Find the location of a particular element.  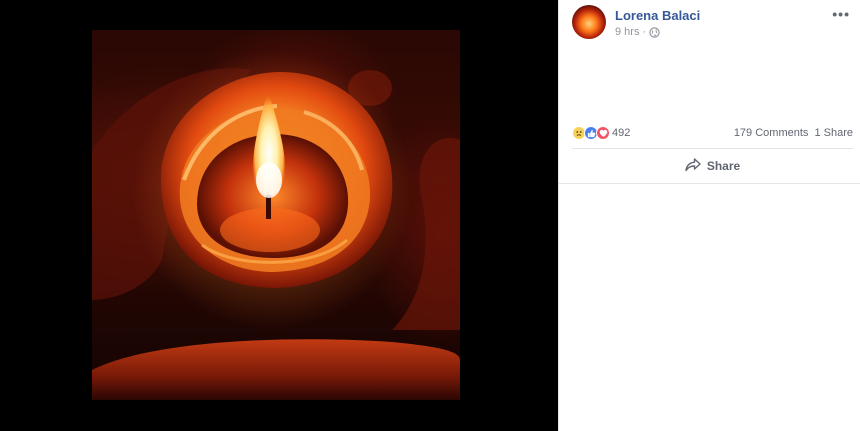

reaction-count: 492 is located at coordinates (621, 133).